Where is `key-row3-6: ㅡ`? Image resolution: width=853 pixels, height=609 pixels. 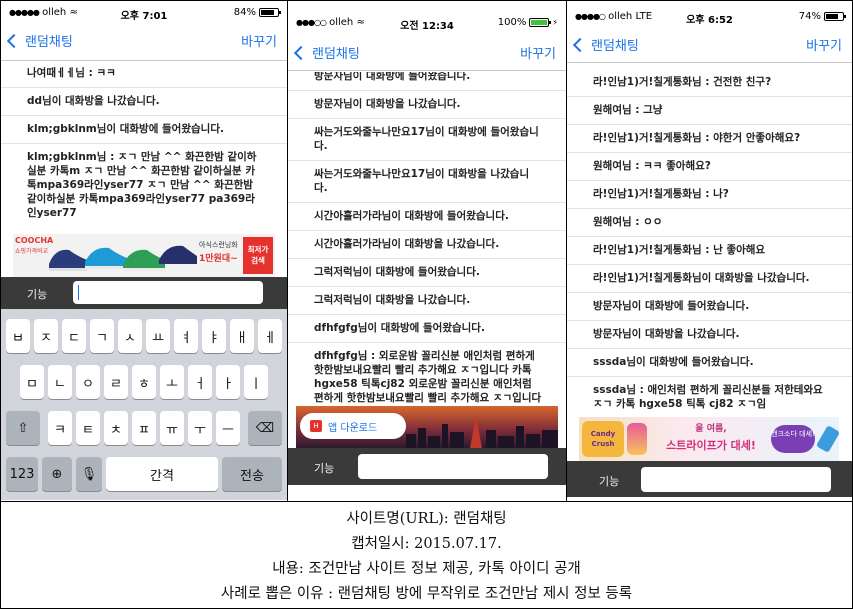 key-row3-6: ㅡ is located at coordinates (228, 428).